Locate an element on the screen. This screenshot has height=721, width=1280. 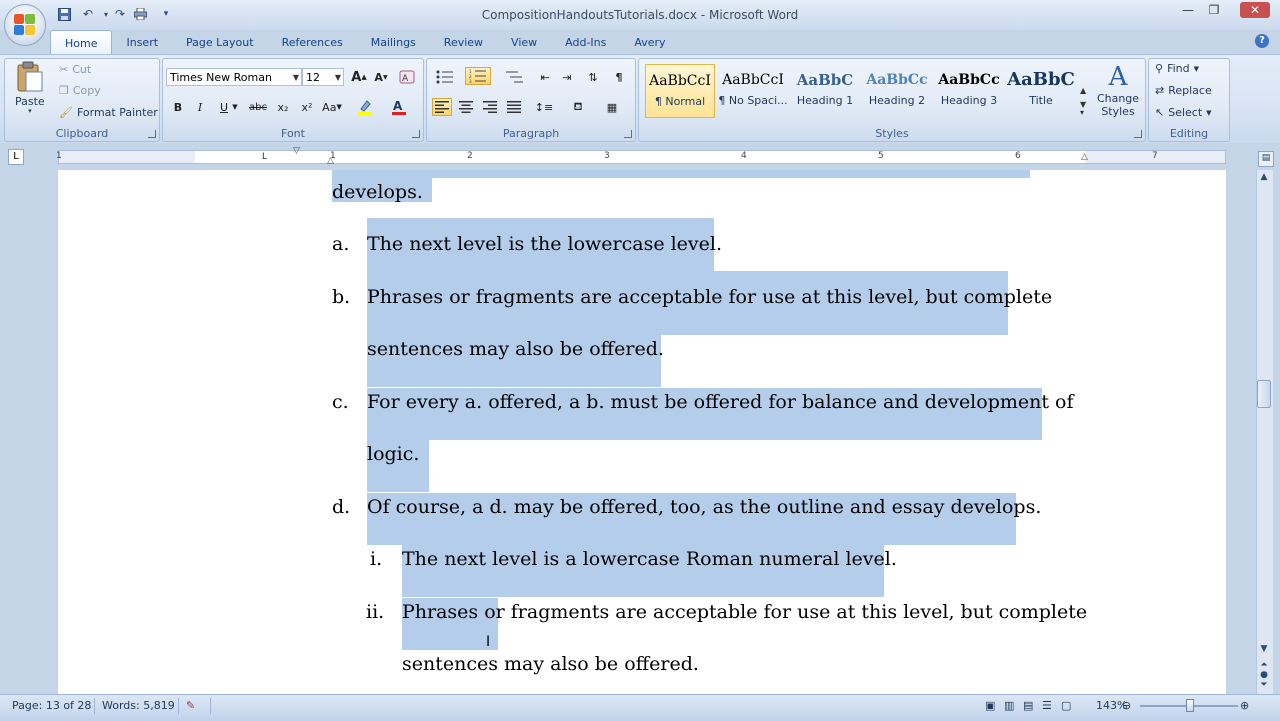
subscript-button: x₂ is located at coordinates (283, 107).